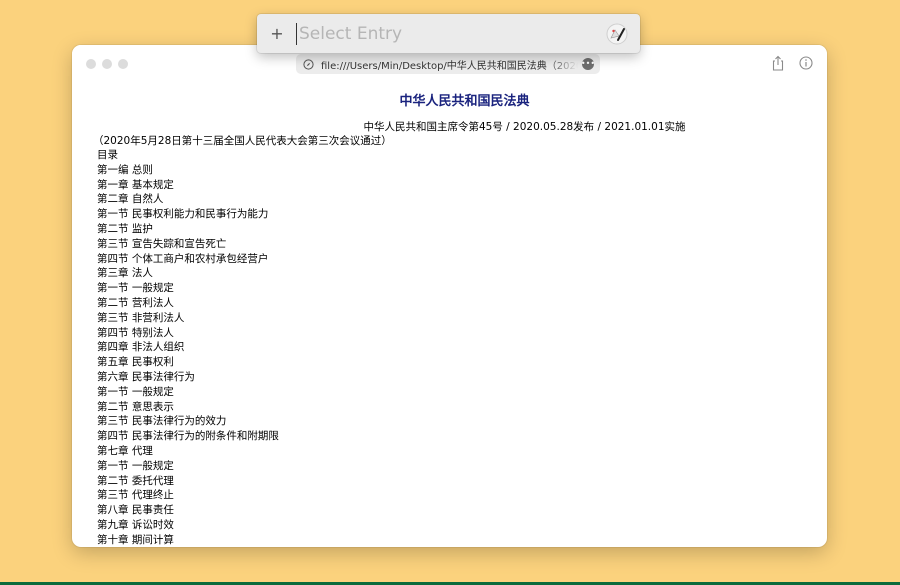 This screenshot has height=585, width=900. I want to click on document-note: （2020年5月28日第十三届全国人民代表大会第三次会议通过）, so click(242, 141).